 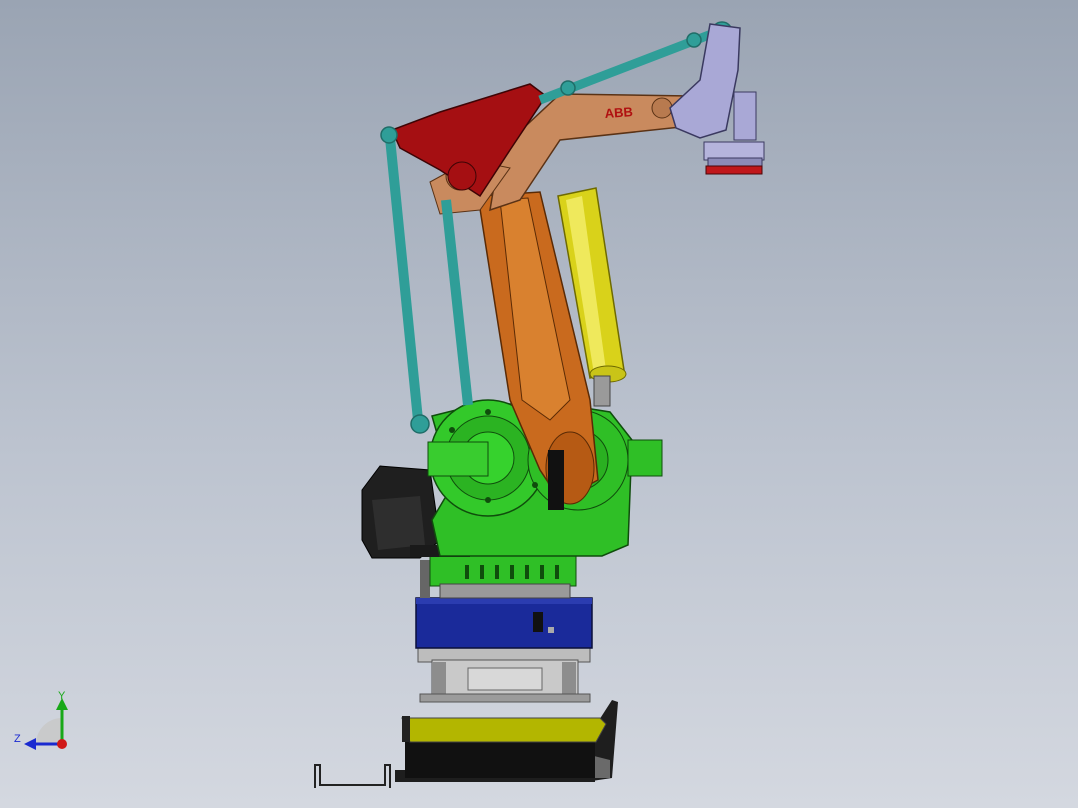 What do you see at coordinates (41, 720) in the screenshot?
I see `orientation-triad: Y Z` at bounding box center [41, 720].